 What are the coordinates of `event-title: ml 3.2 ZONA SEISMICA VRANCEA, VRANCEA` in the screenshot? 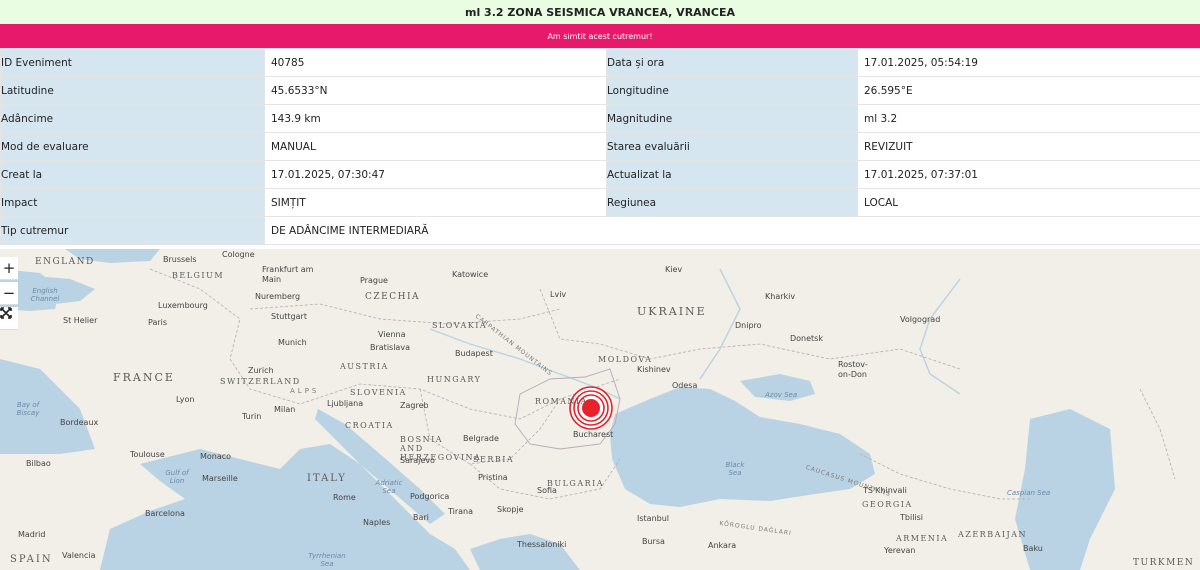 It's located at (600, 12).